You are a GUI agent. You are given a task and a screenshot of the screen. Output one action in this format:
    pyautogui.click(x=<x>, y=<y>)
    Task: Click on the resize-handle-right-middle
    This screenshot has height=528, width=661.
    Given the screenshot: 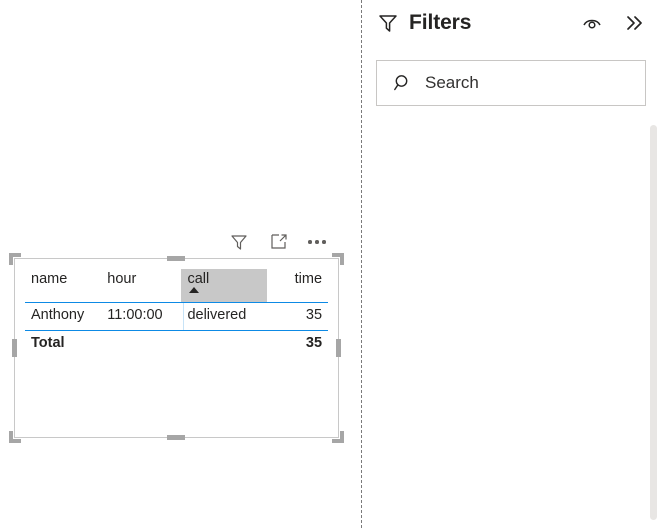 What is the action you would take?
    pyautogui.click(x=338, y=348)
    